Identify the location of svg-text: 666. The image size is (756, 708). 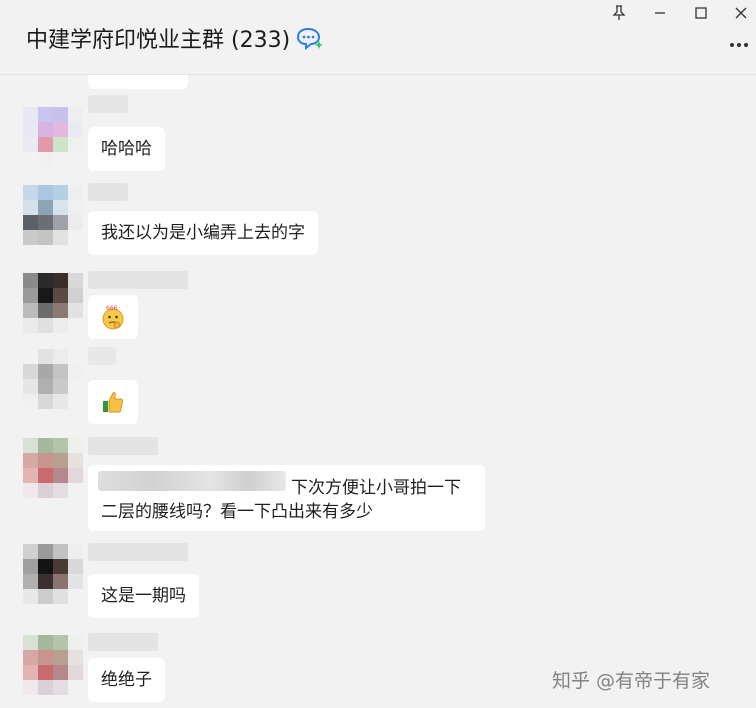
(112, 308).